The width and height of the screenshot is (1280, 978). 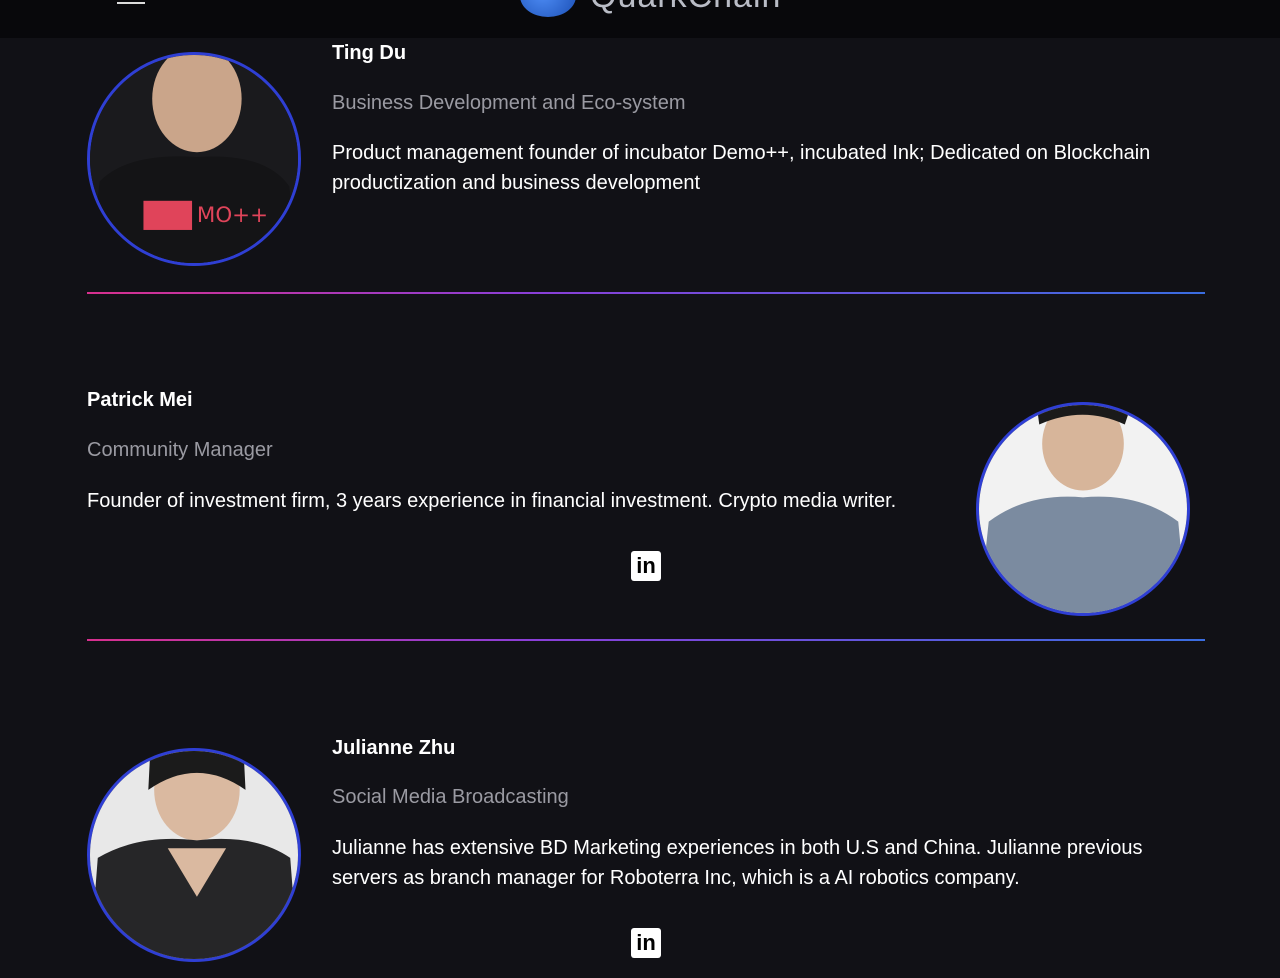 I want to click on top-navigation-bar: QuarkChain, so click(x=640, y=19).